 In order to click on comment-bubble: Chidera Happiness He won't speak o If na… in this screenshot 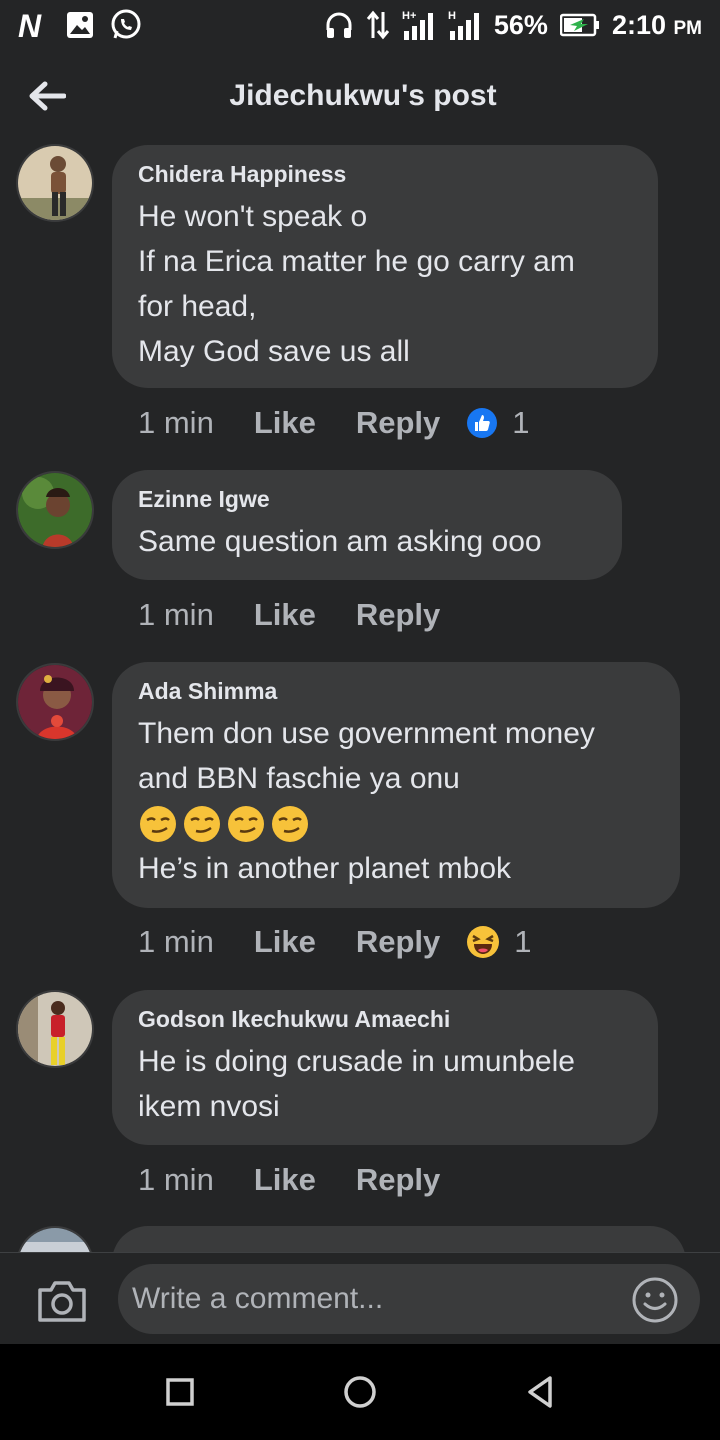, I will do `click(385, 266)`.